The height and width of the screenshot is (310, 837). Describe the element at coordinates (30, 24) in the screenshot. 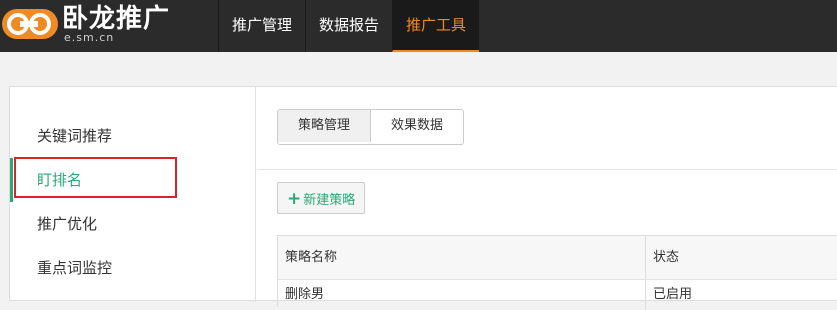

I see `logo-badge-icon` at that location.